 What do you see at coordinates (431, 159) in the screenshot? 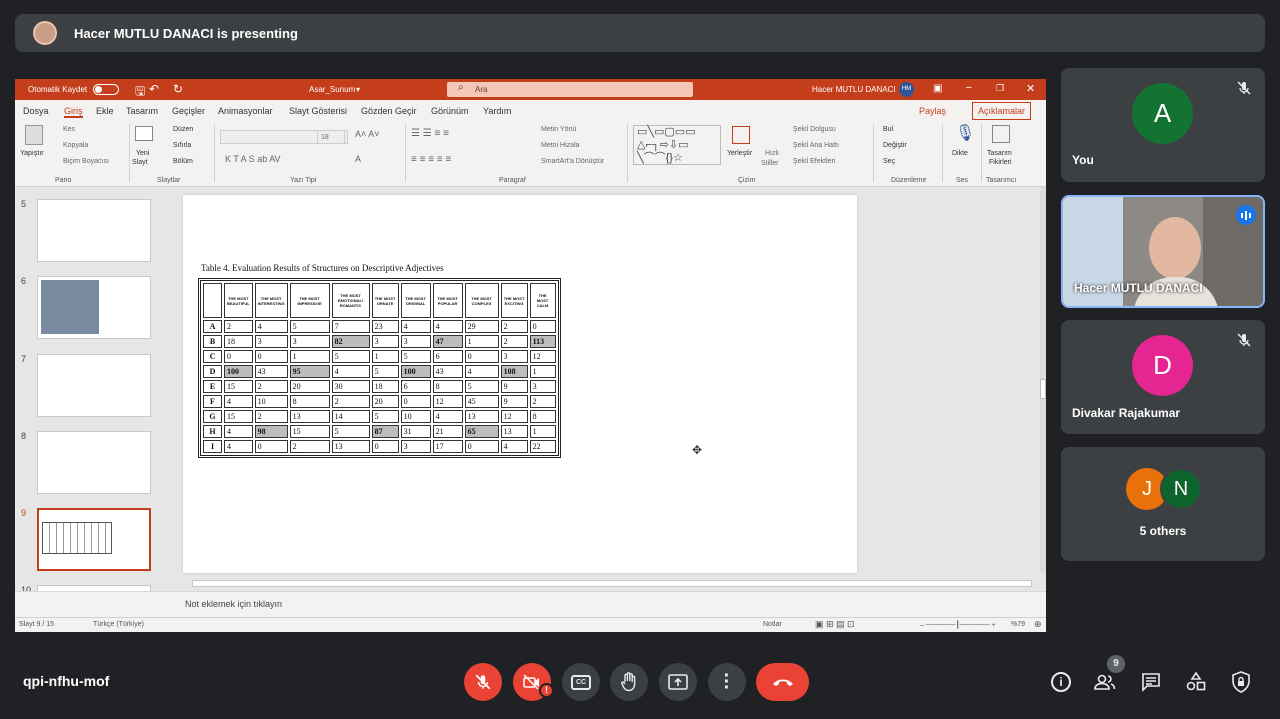
I see `align-icons: ≡ ≡ ≡ ≡ ≡` at bounding box center [431, 159].